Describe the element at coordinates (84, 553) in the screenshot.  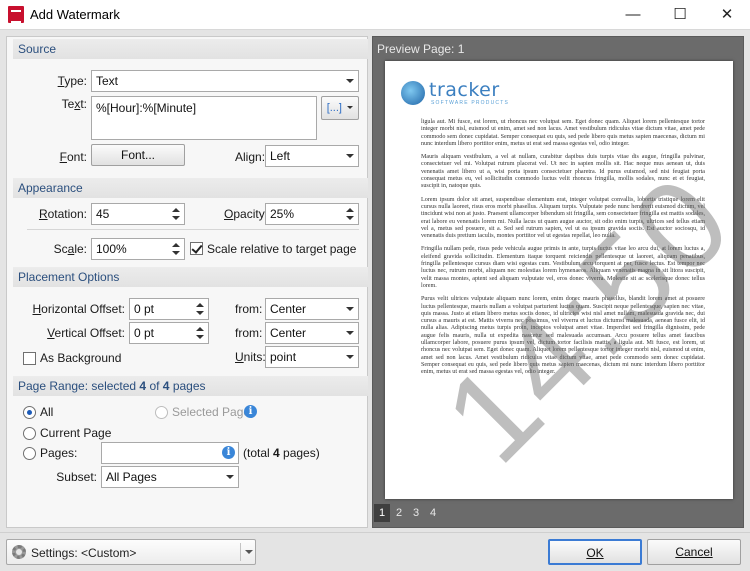
I see `settings-label: Settings: <Custom>` at that location.